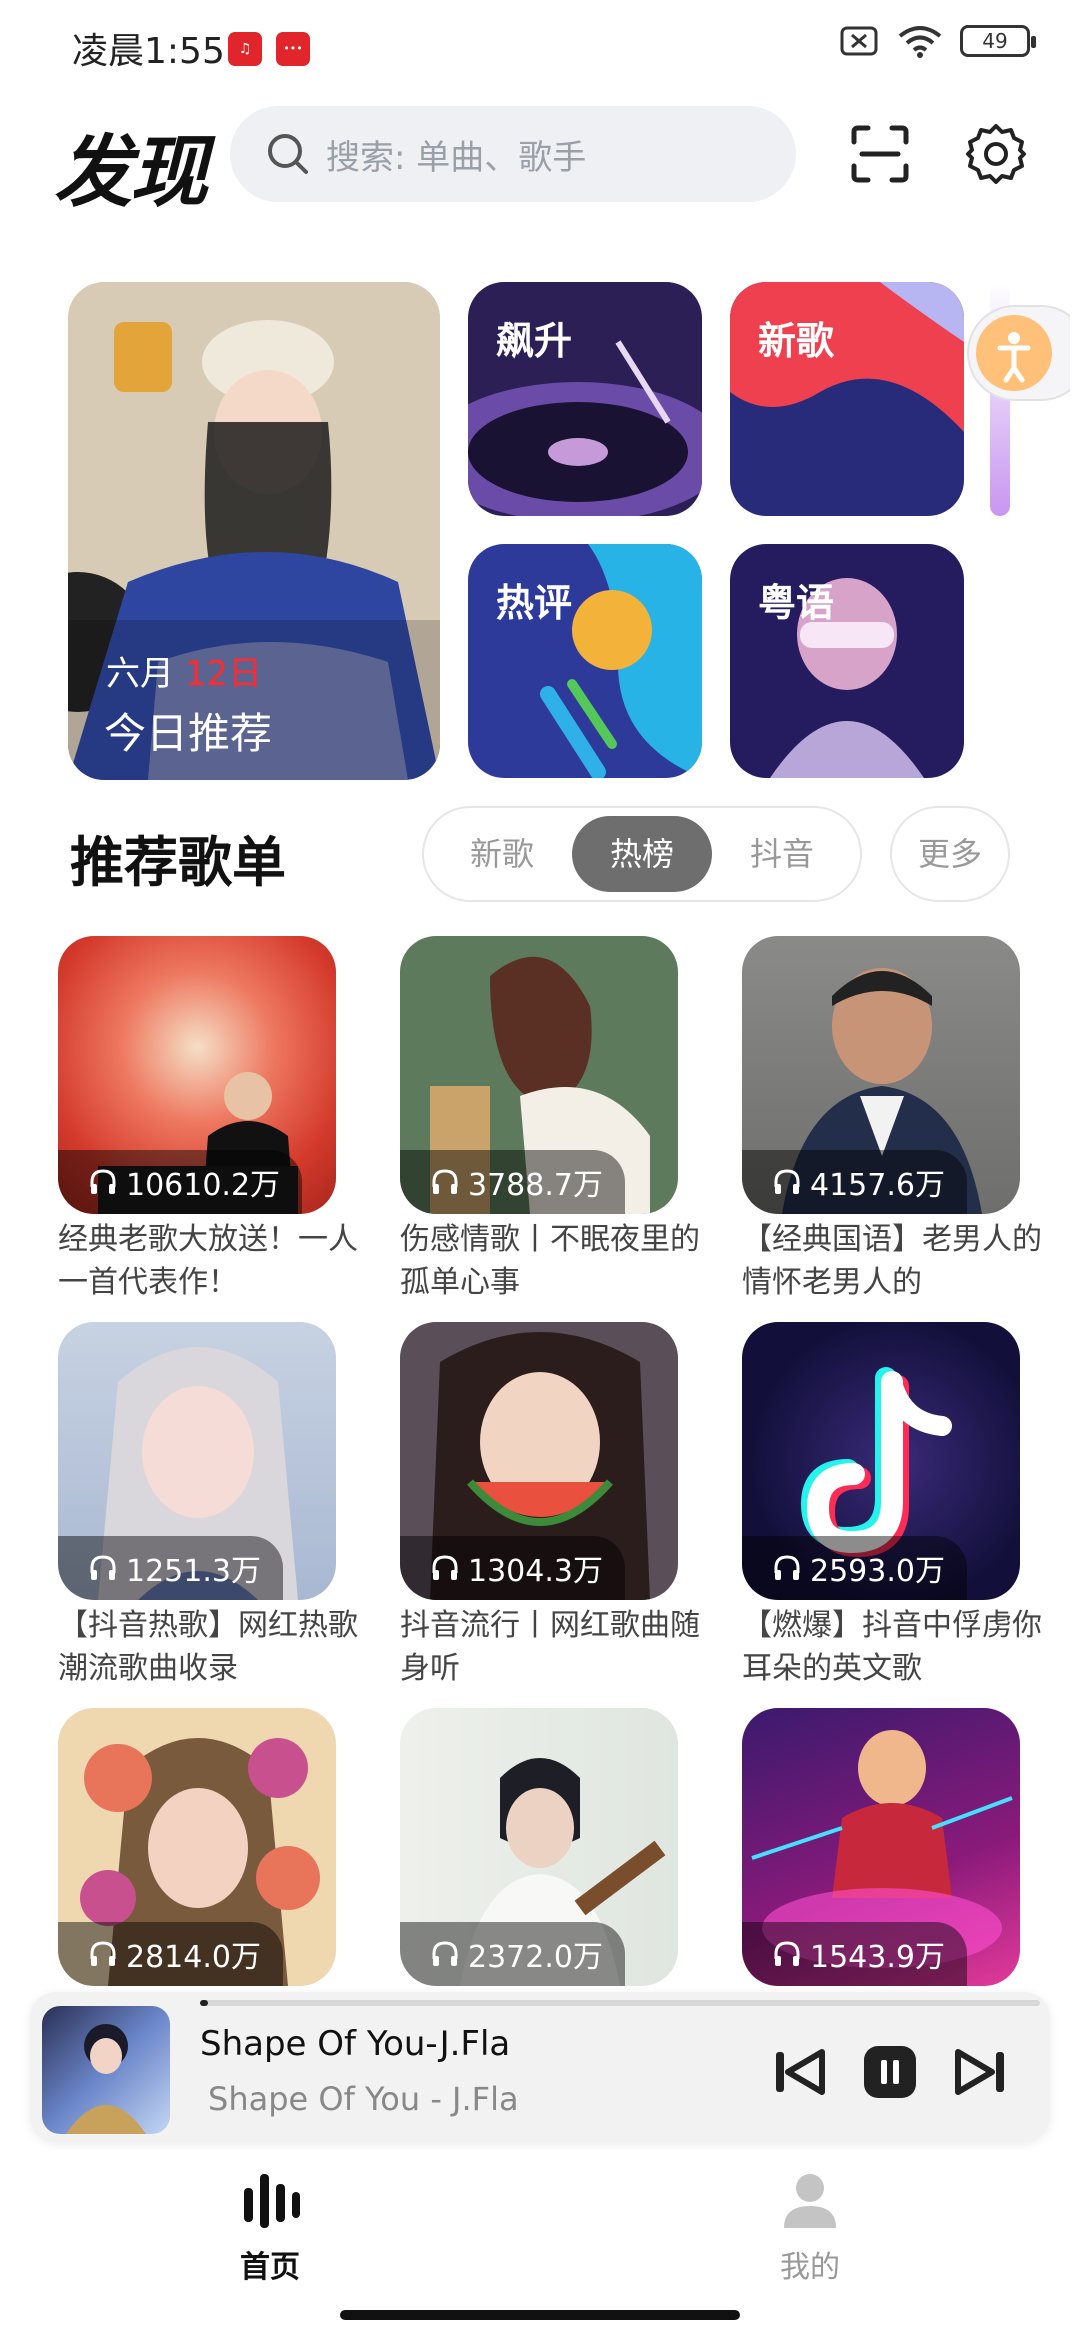 This screenshot has width=1080, height=2340. I want to click on tab-new-songs: 新歌, so click(502, 854).